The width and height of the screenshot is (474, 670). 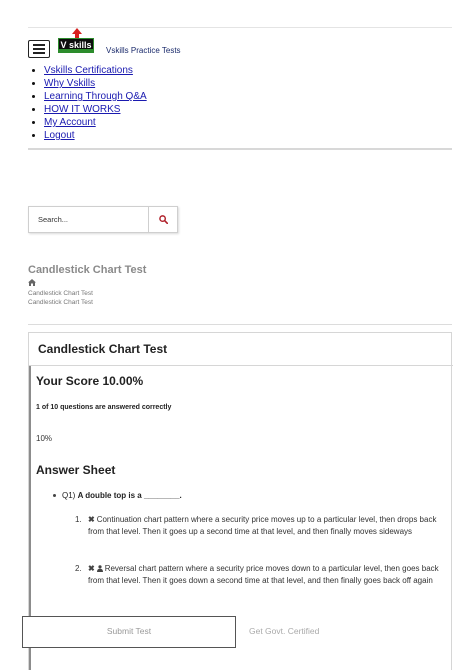 I want to click on page-title: Candlestick Chart Test, so click(x=87, y=270).